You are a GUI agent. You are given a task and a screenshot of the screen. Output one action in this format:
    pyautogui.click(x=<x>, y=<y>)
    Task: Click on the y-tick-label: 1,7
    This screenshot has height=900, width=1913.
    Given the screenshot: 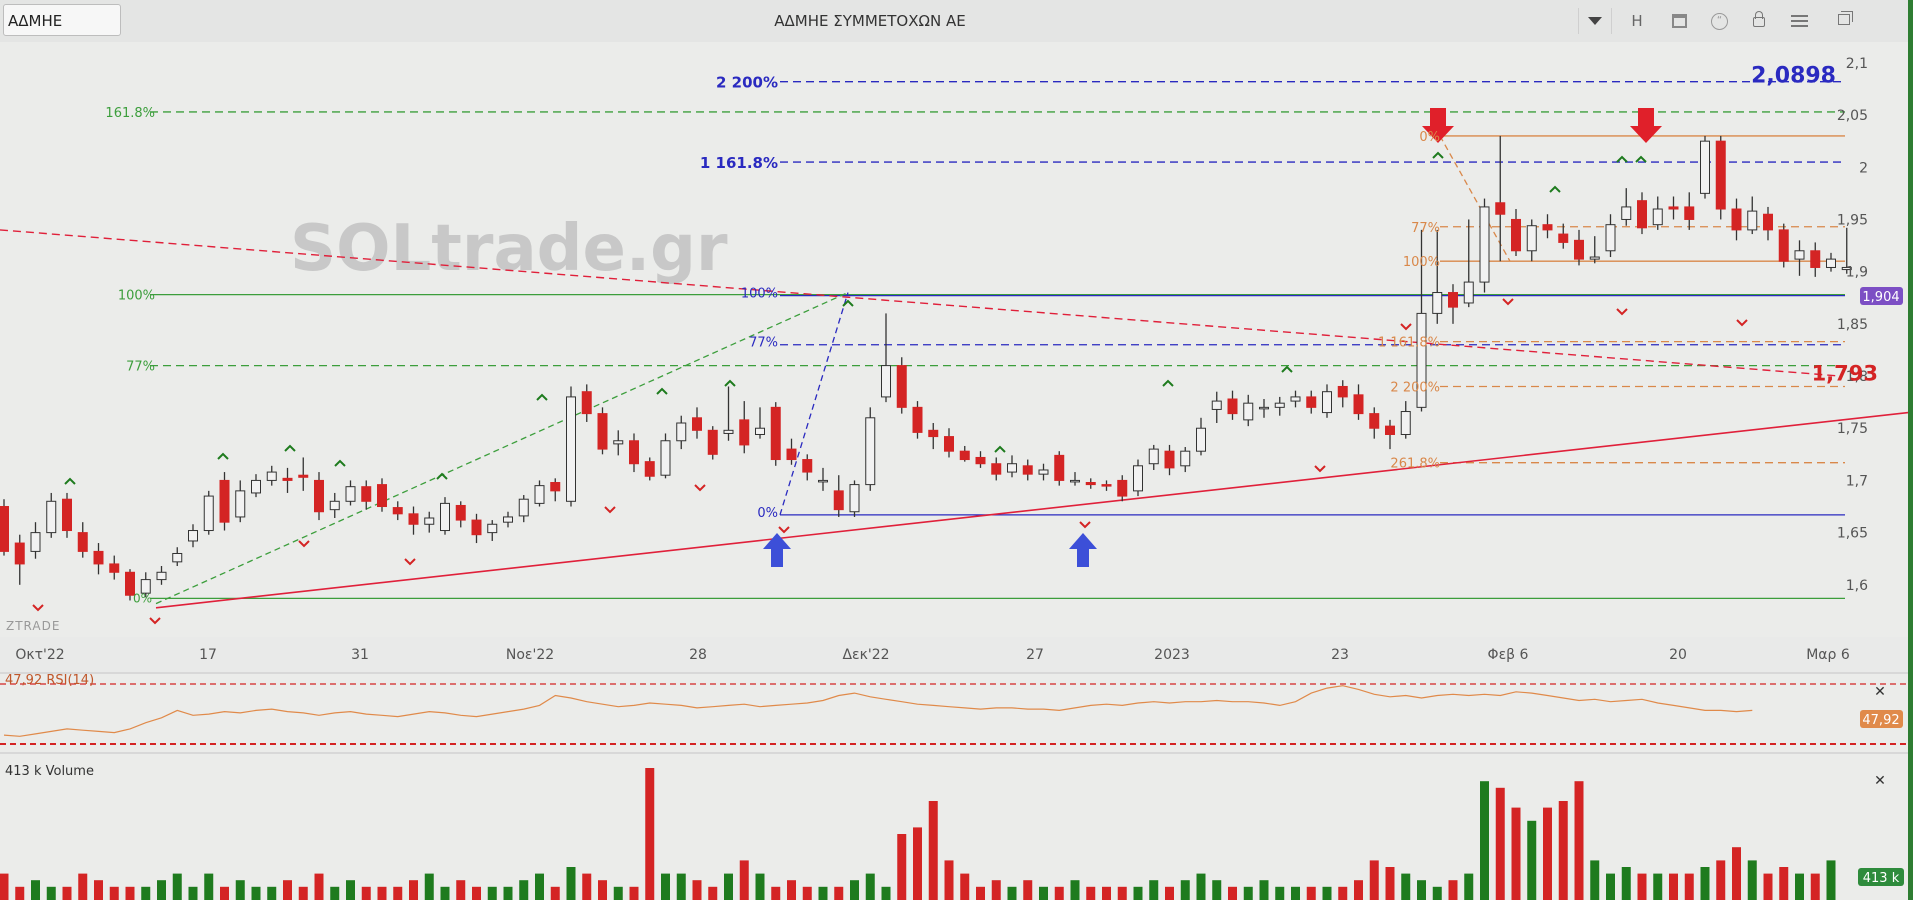 What is the action you would take?
    pyautogui.click(x=1857, y=481)
    